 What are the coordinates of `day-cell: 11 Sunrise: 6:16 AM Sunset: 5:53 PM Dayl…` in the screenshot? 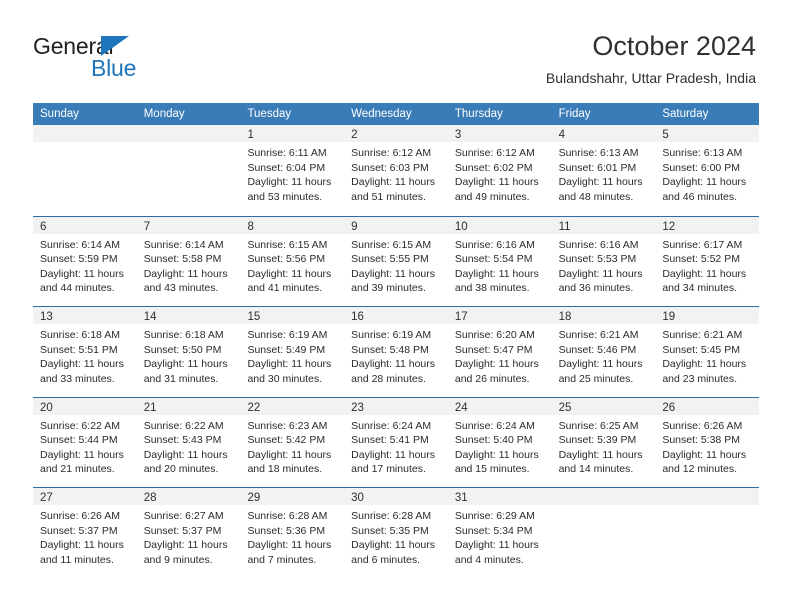 It's located at (603, 261).